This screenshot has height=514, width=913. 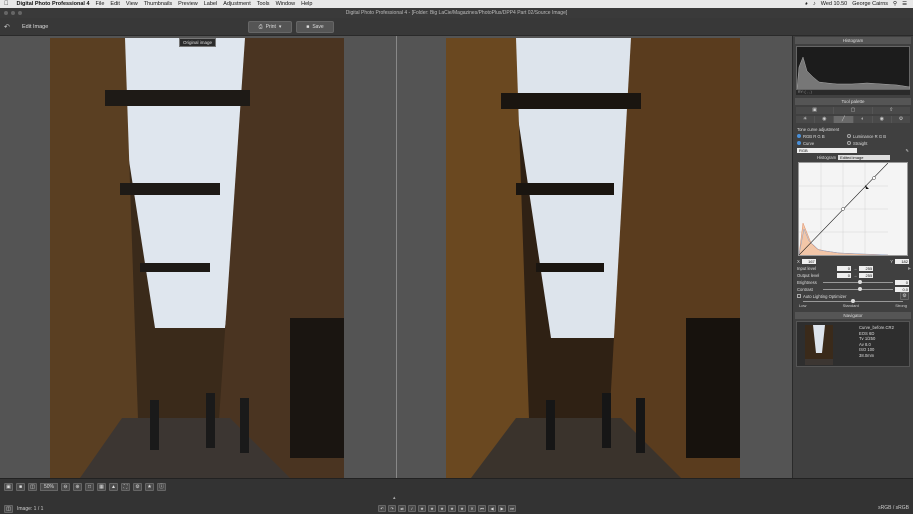 I want to click on tab-color-icon: ◐, so click(x=862, y=119).